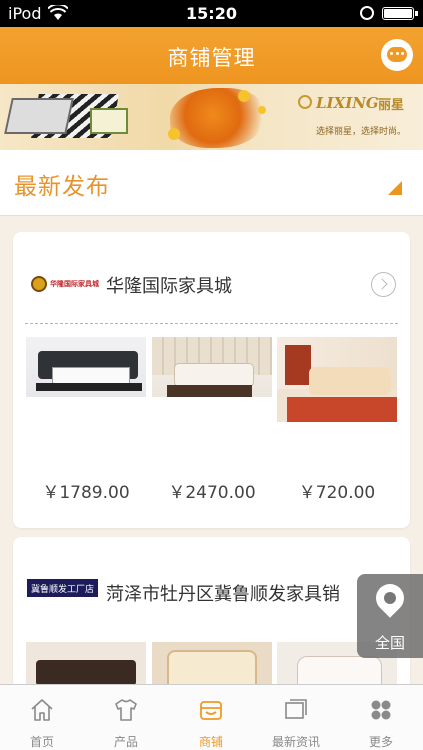  I want to click on tab-news: 最新资讯, so click(296, 717).